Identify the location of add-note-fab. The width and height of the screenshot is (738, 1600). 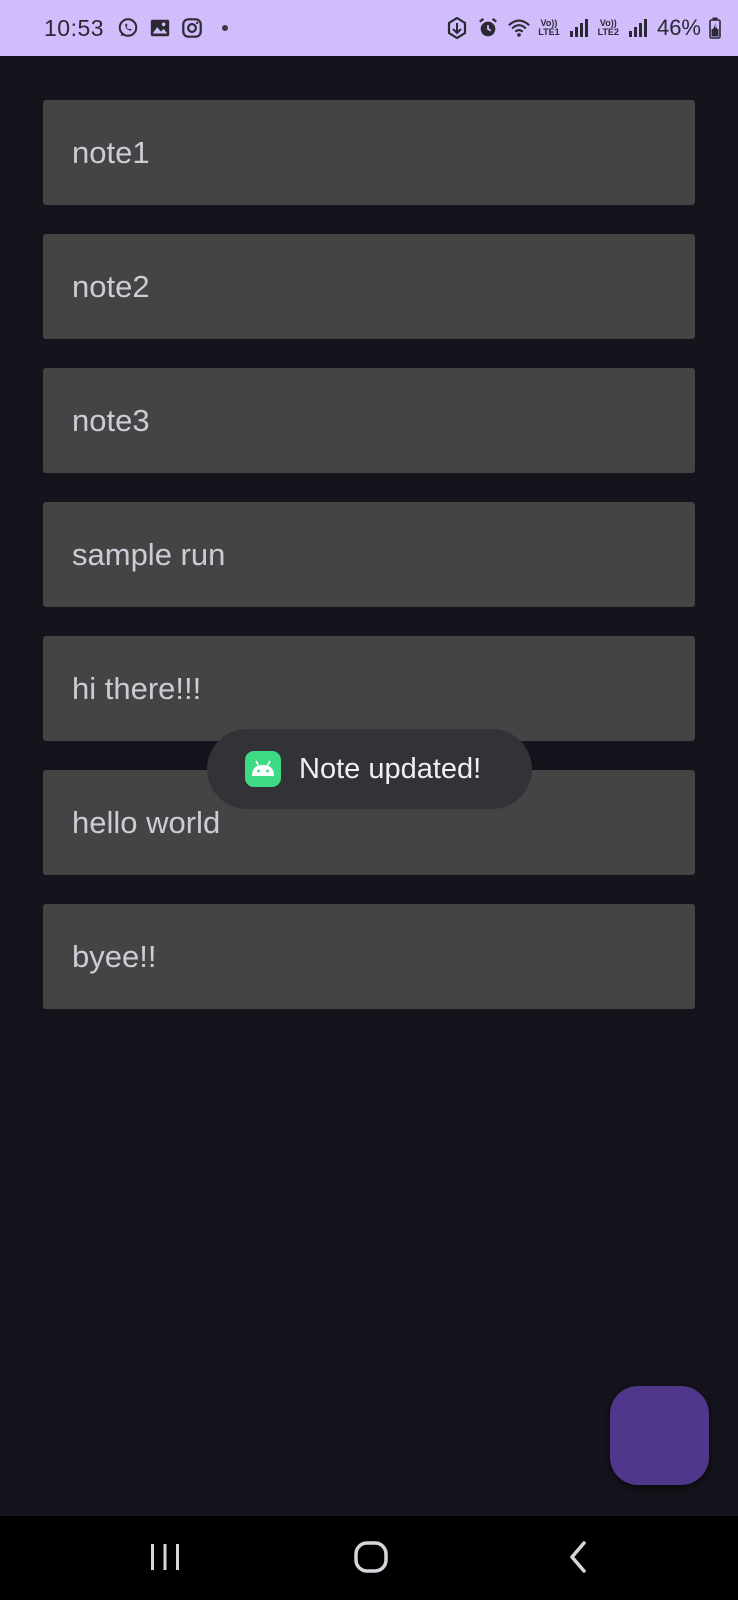
(659, 1435).